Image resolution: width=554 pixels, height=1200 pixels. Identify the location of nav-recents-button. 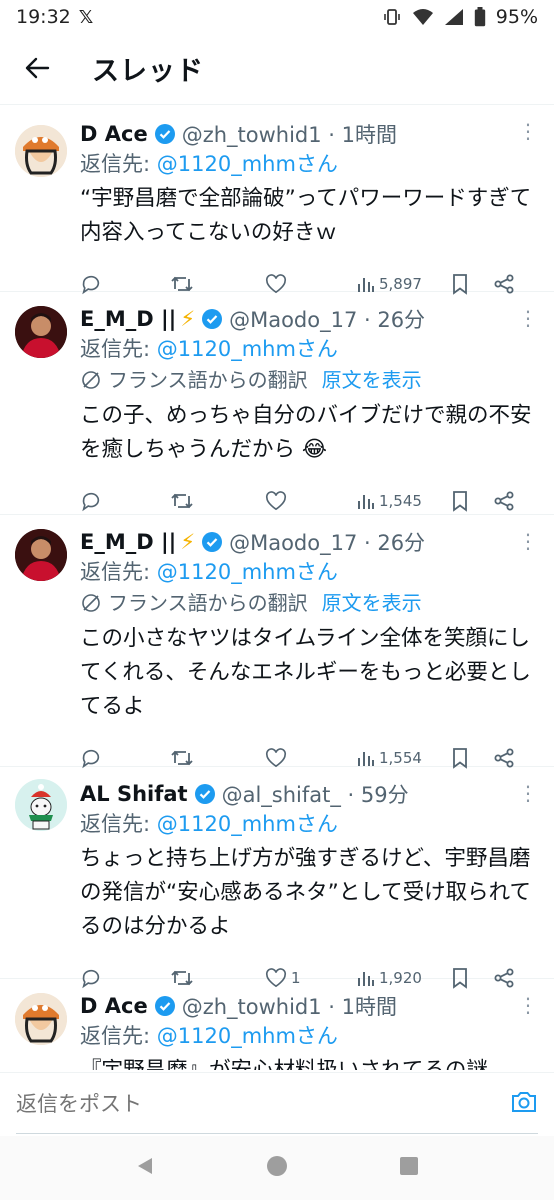
(409, 1168).